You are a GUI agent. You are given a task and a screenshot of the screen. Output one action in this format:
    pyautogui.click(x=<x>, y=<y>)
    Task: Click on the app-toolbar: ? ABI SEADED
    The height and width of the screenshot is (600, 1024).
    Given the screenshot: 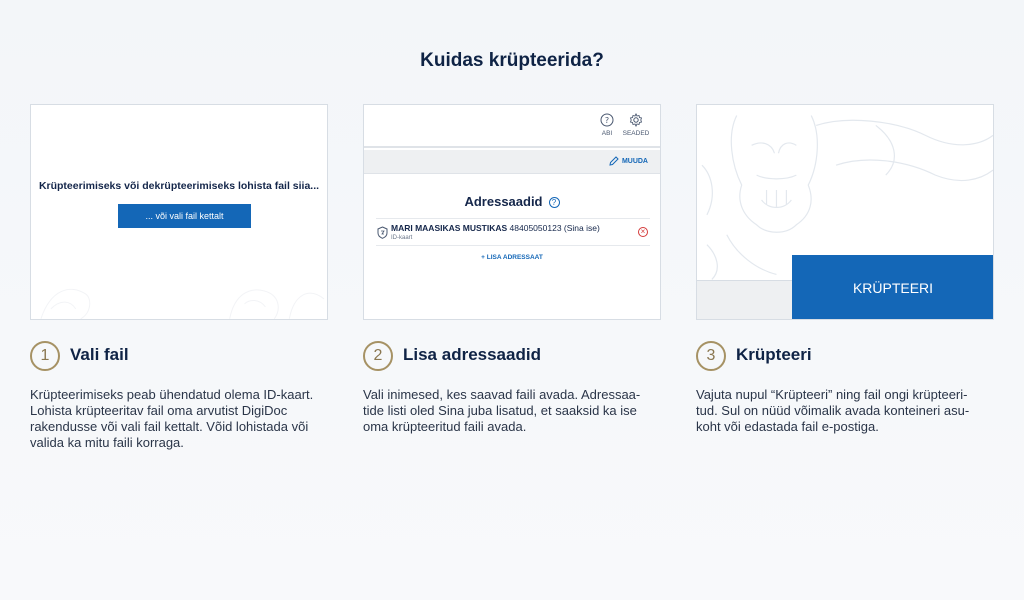 What is the action you would take?
    pyautogui.click(x=512, y=126)
    